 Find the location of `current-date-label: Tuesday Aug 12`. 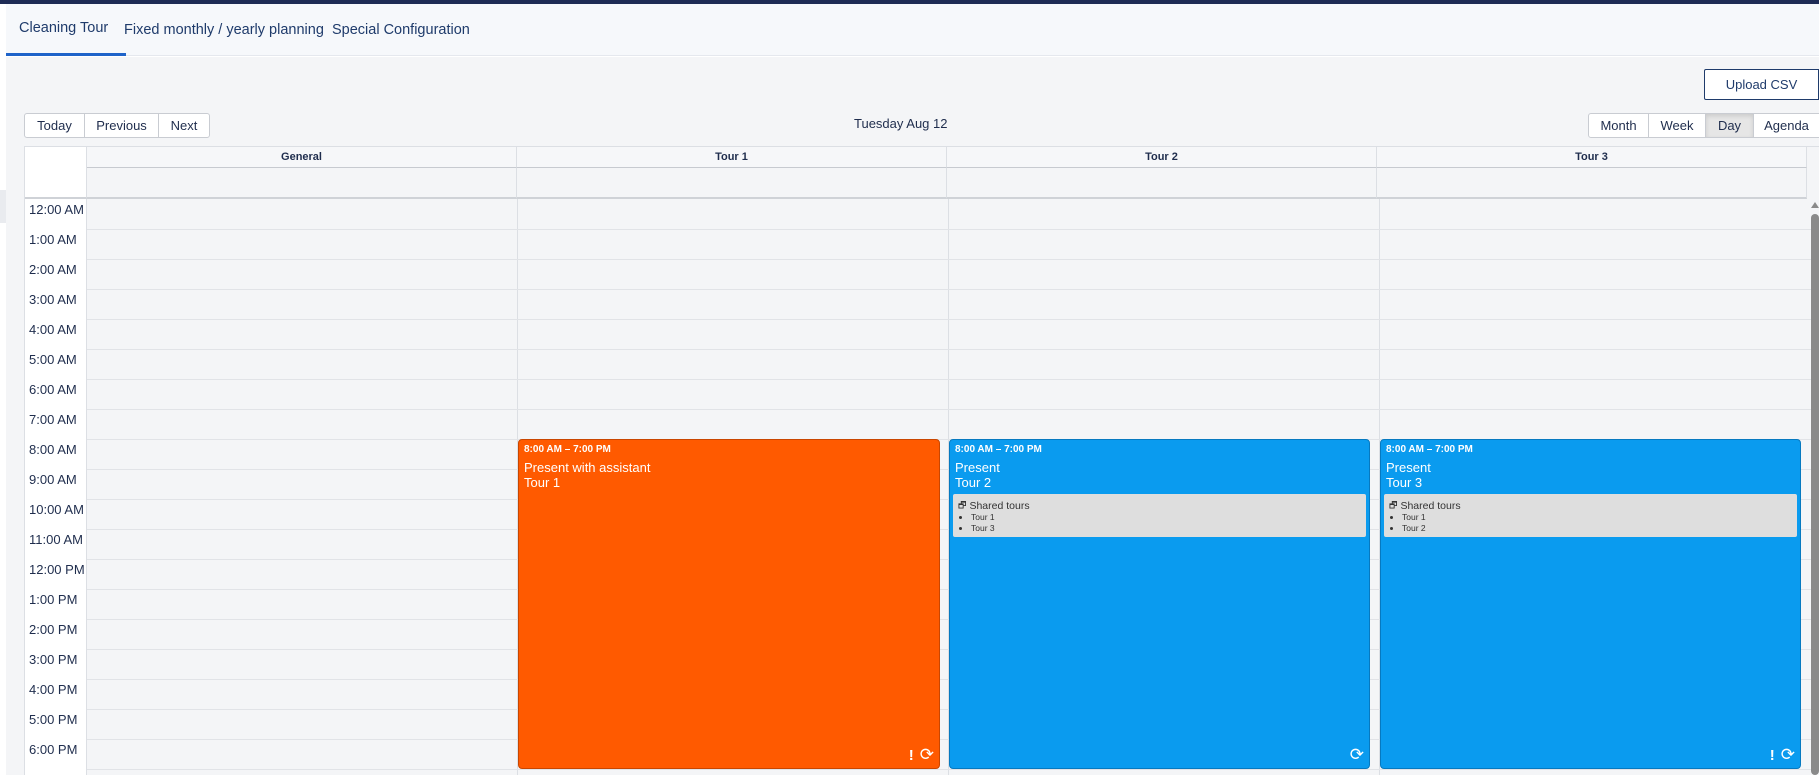

current-date-label: Tuesday Aug 12 is located at coordinates (901, 123).